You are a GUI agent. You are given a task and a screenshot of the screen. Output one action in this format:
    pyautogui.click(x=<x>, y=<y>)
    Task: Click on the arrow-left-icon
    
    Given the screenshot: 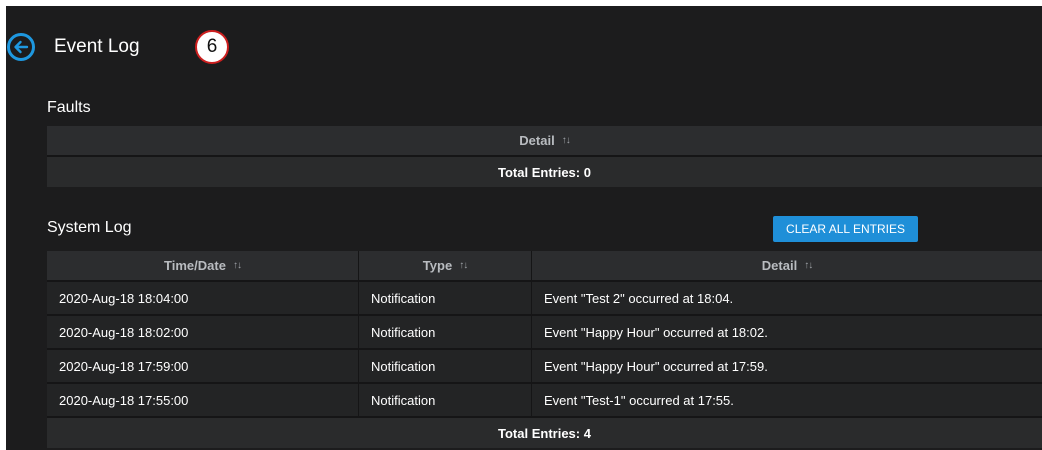 What is the action you would take?
    pyautogui.click(x=21, y=47)
    